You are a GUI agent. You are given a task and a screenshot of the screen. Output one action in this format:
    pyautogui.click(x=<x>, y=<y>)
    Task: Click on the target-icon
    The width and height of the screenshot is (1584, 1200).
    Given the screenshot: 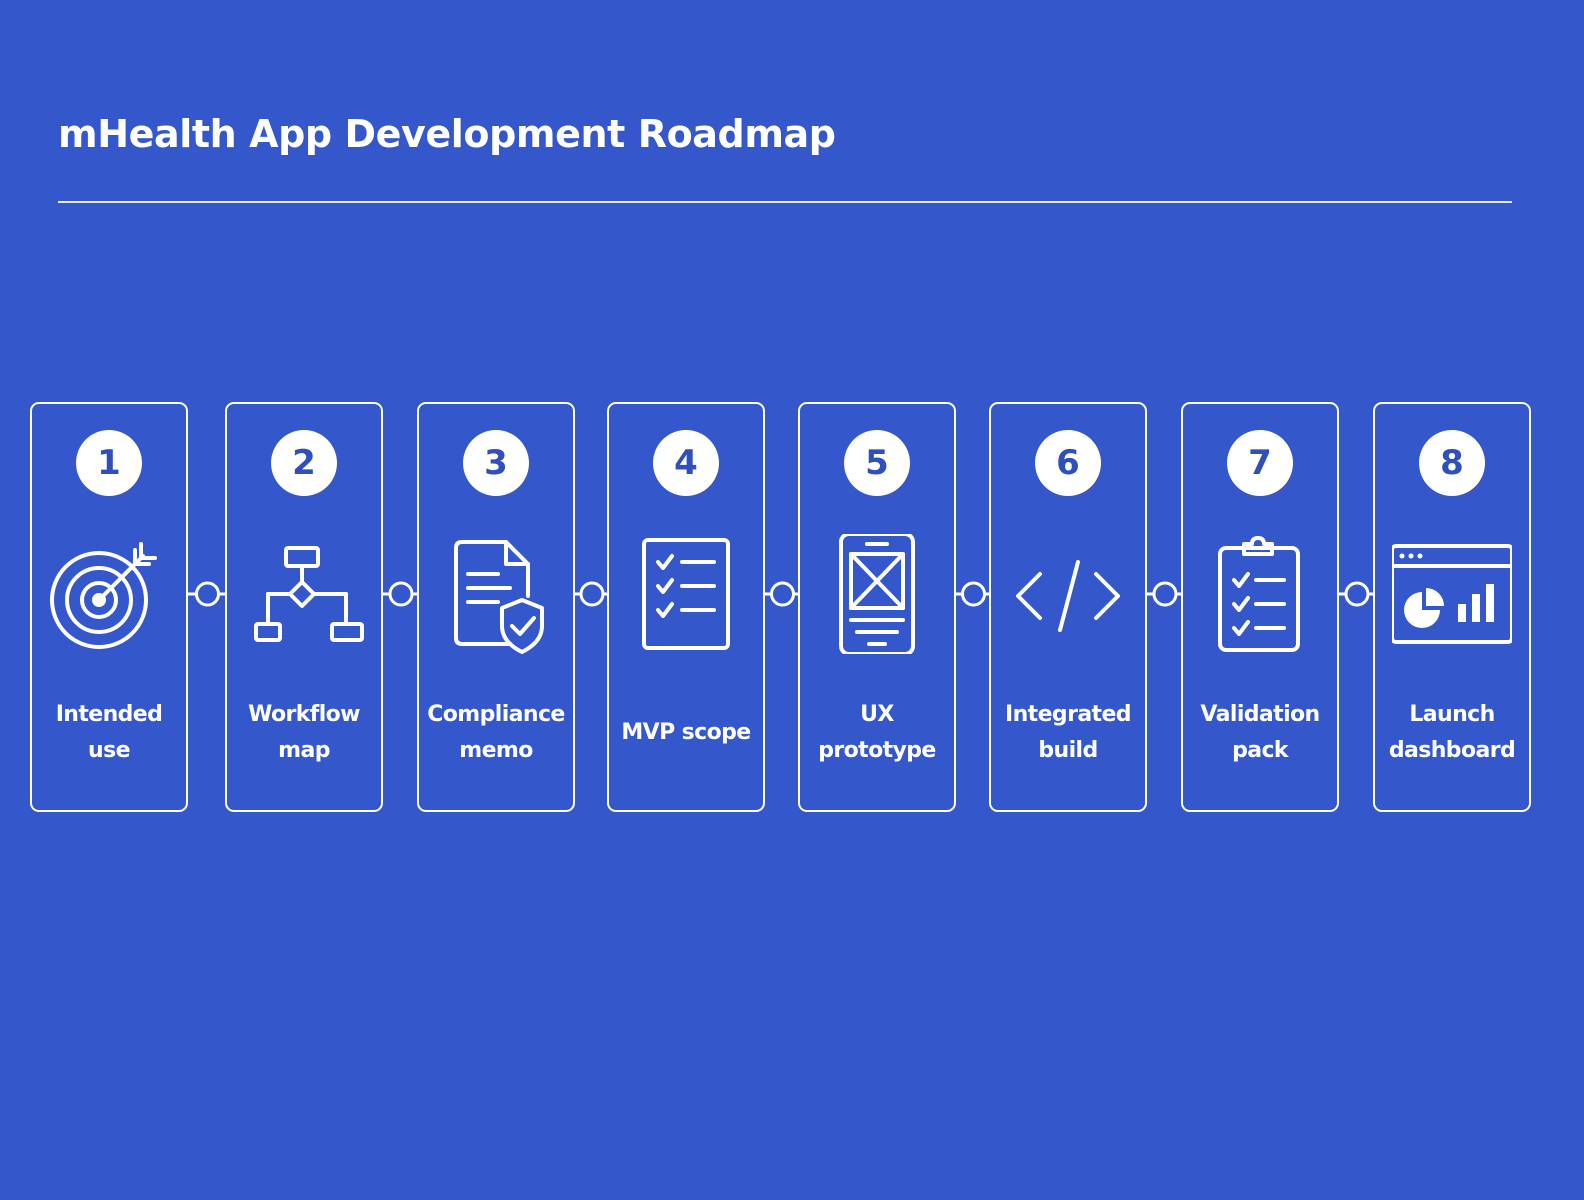 What is the action you would take?
    pyautogui.click(x=109, y=594)
    